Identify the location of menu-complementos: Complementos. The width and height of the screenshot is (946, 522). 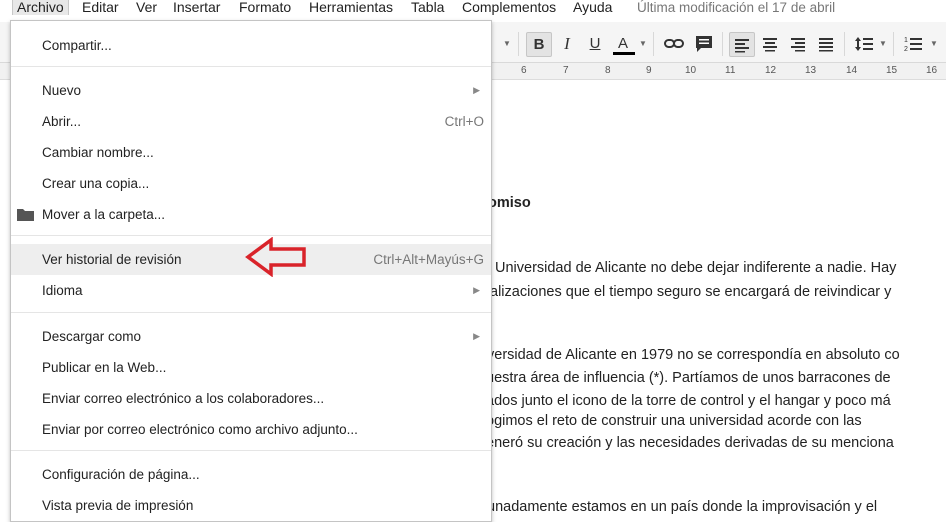
(509, 7).